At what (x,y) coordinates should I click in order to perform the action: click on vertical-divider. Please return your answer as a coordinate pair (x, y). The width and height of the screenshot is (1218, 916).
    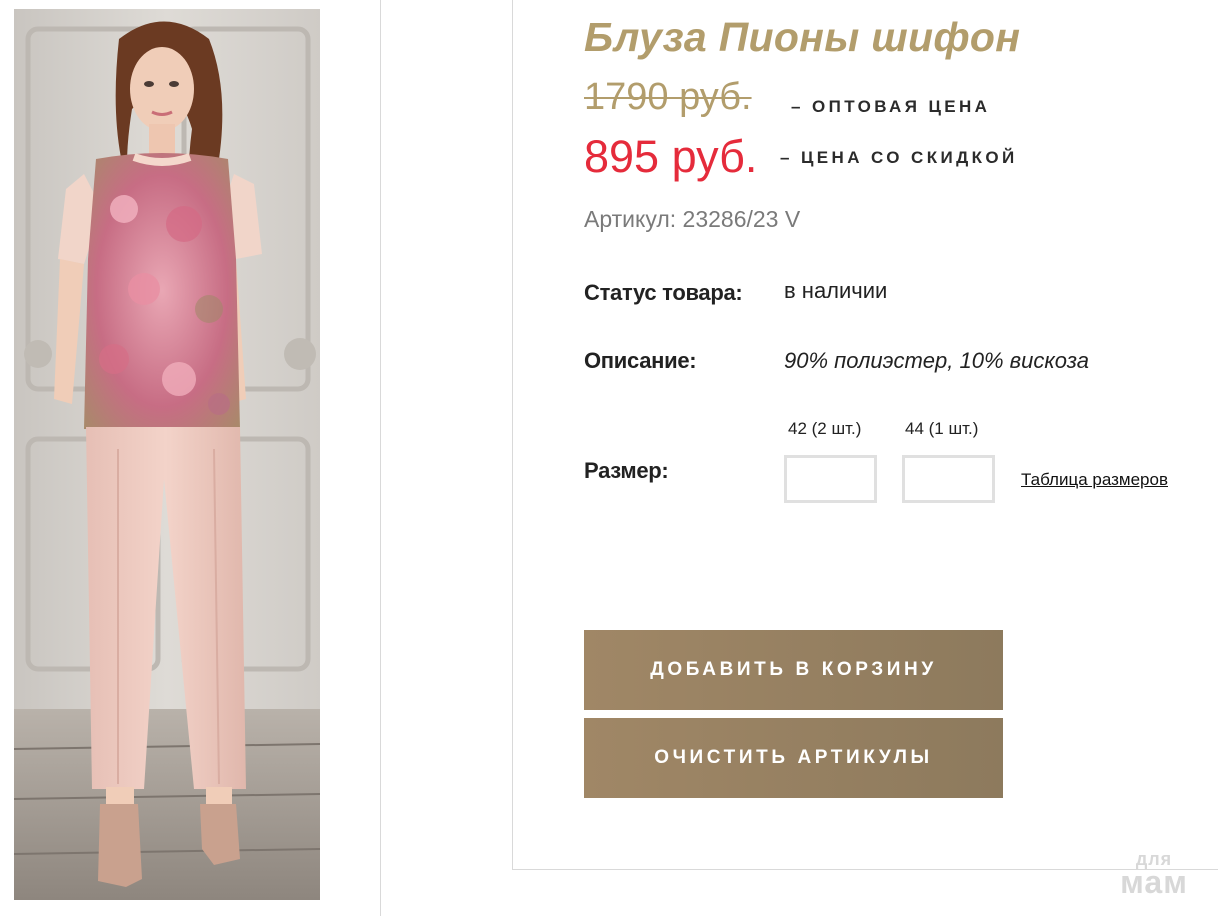
    Looking at the image, I should click on (380, 458).